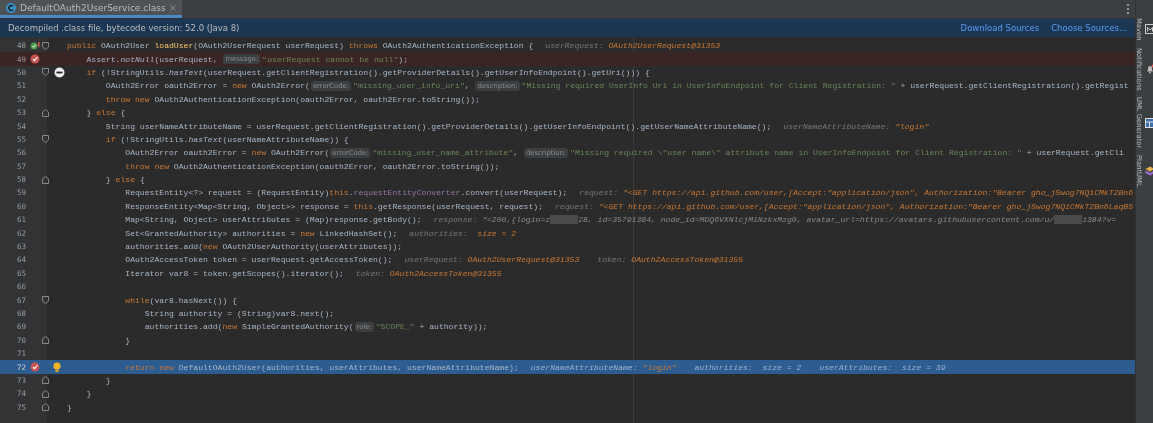 The image size is (1153, 423). I want to click on method-name: hasText, so click(205, 139).